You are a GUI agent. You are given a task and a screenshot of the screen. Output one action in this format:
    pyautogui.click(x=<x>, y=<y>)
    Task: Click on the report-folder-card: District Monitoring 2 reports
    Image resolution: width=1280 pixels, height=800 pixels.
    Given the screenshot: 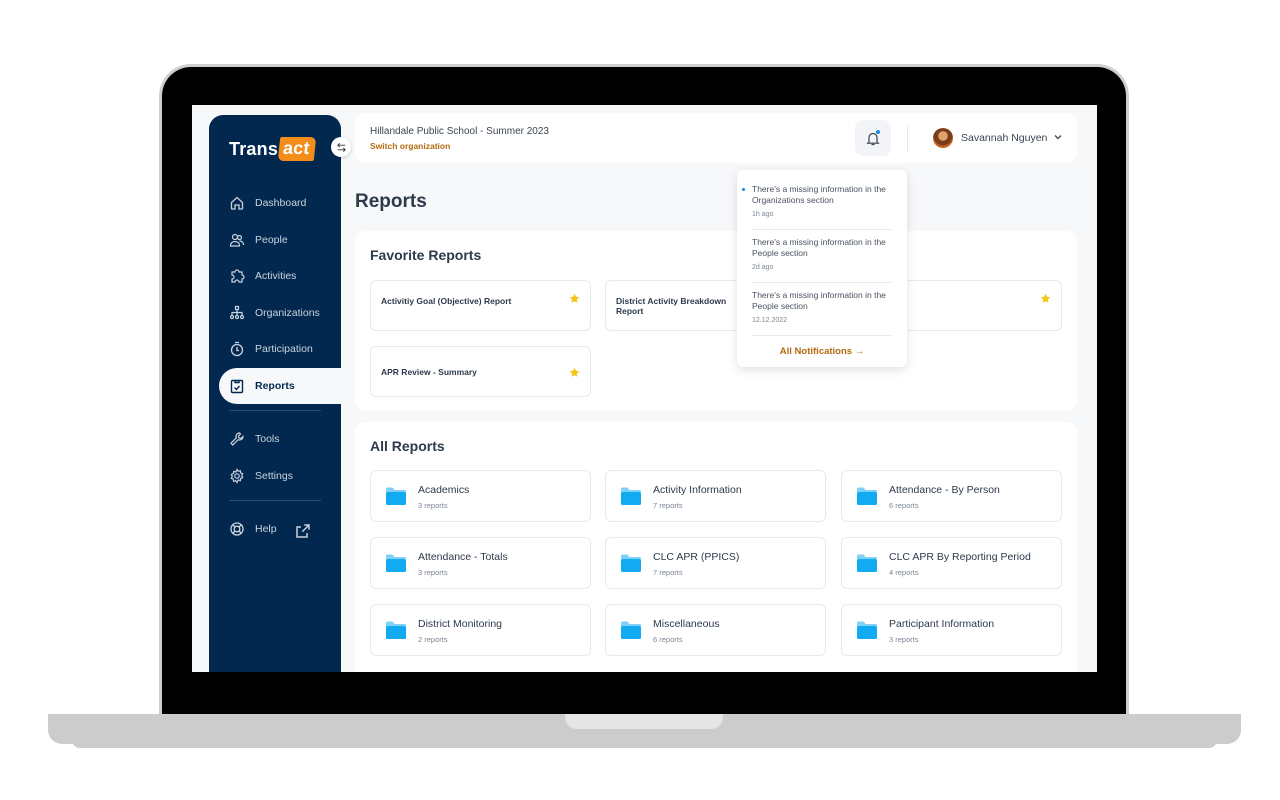 What is the action you would take?
    pyautogui.click(x=480, y=630)
    